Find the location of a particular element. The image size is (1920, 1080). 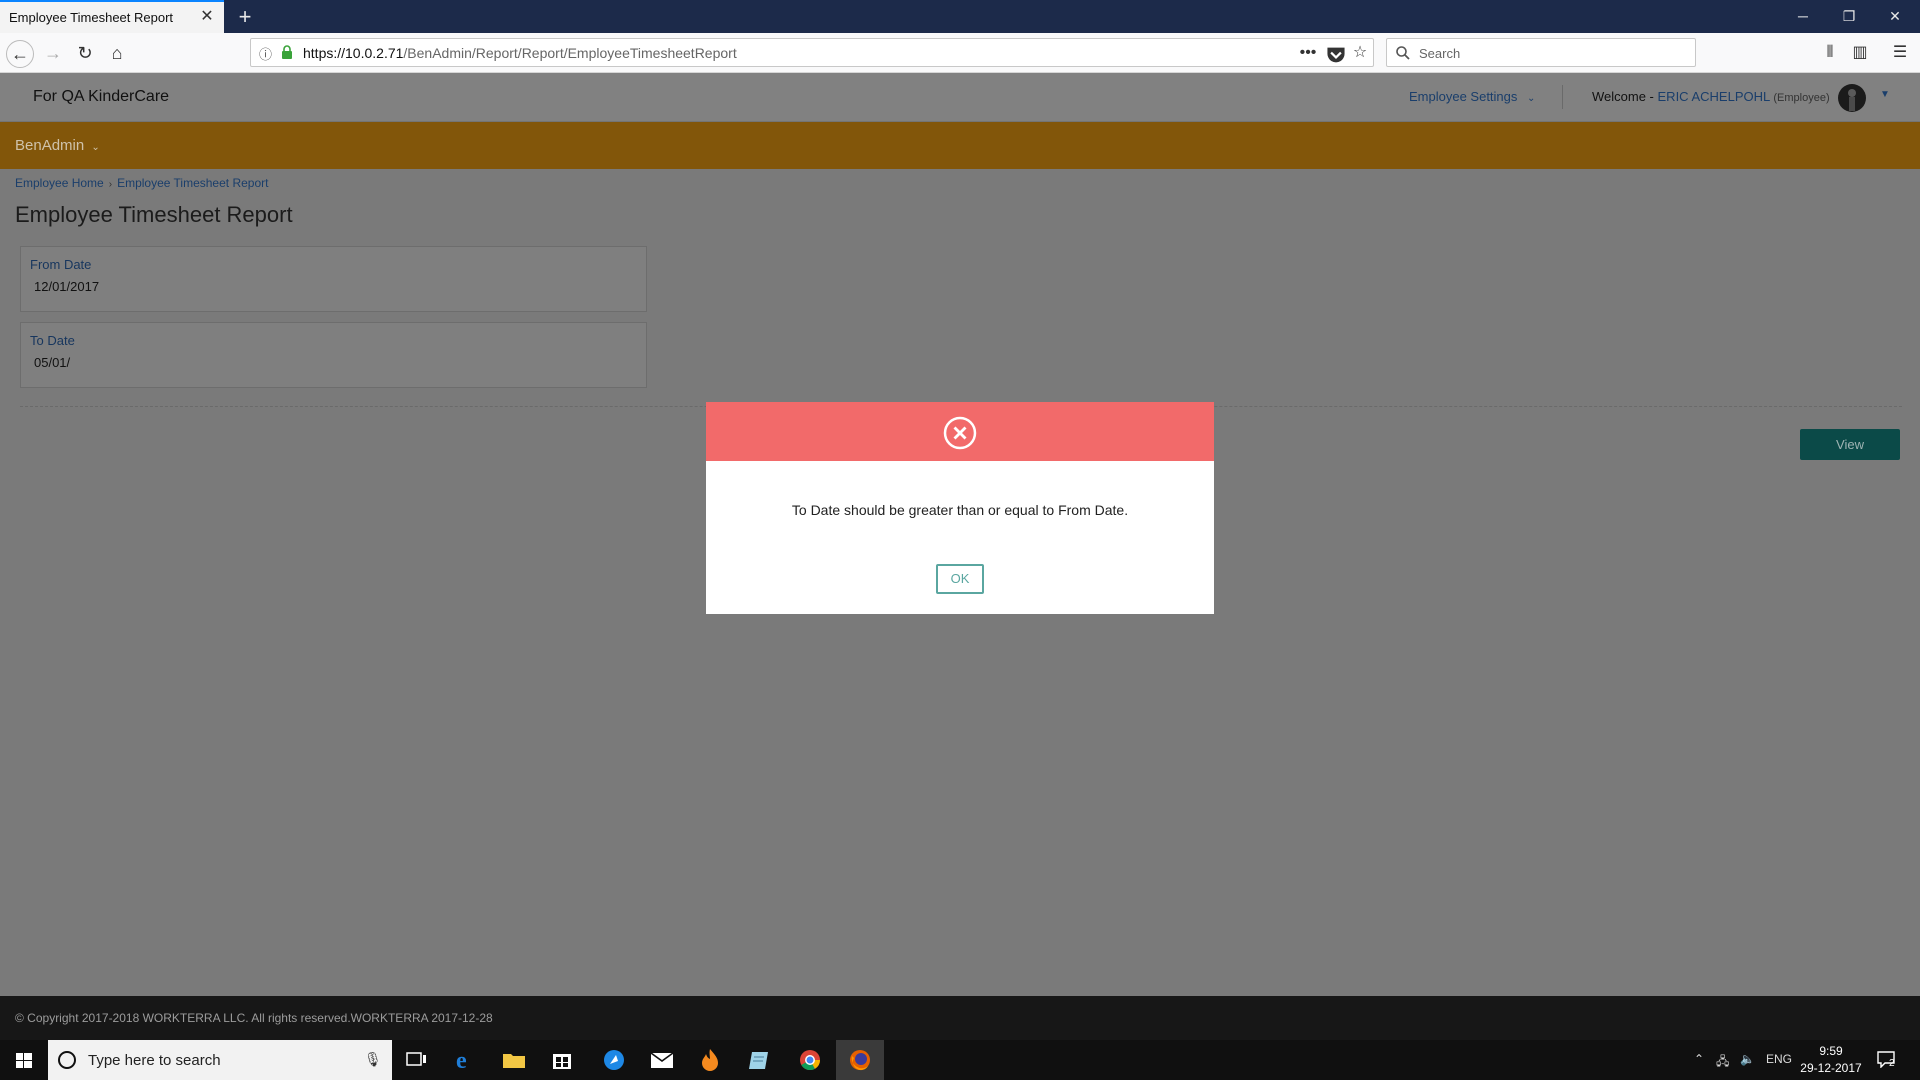

user-silhouette-icon is located at coordinates (1852, 100).